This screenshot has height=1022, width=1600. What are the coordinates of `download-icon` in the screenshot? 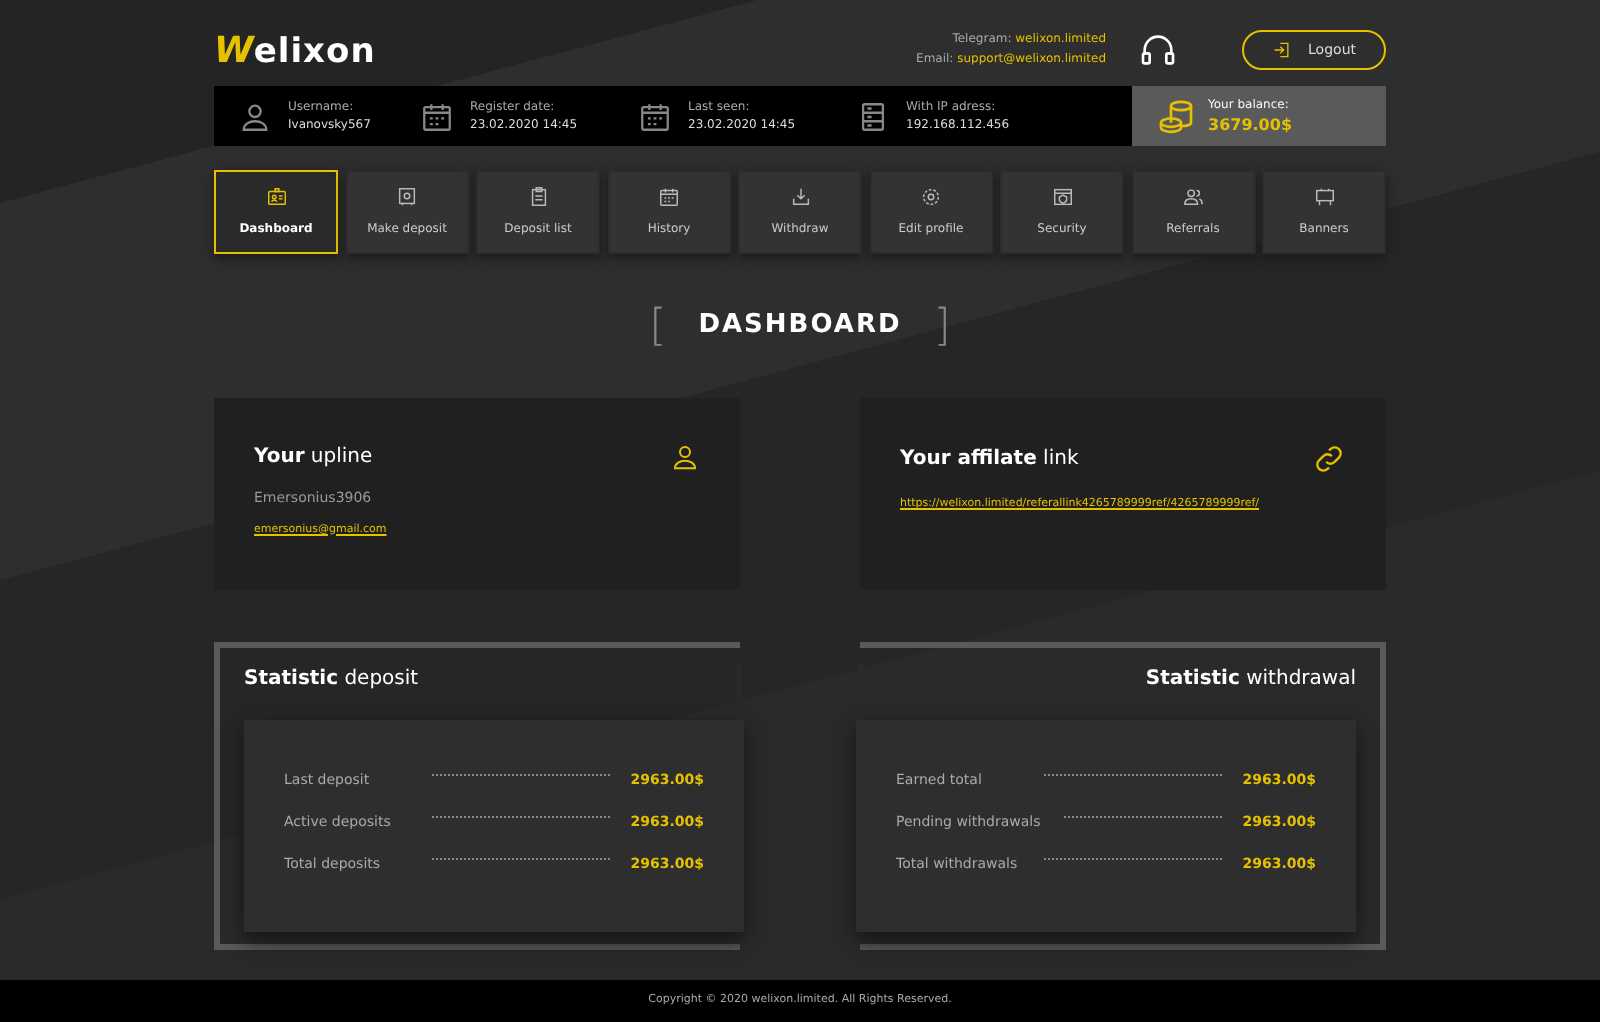 It's located at (800, 197).